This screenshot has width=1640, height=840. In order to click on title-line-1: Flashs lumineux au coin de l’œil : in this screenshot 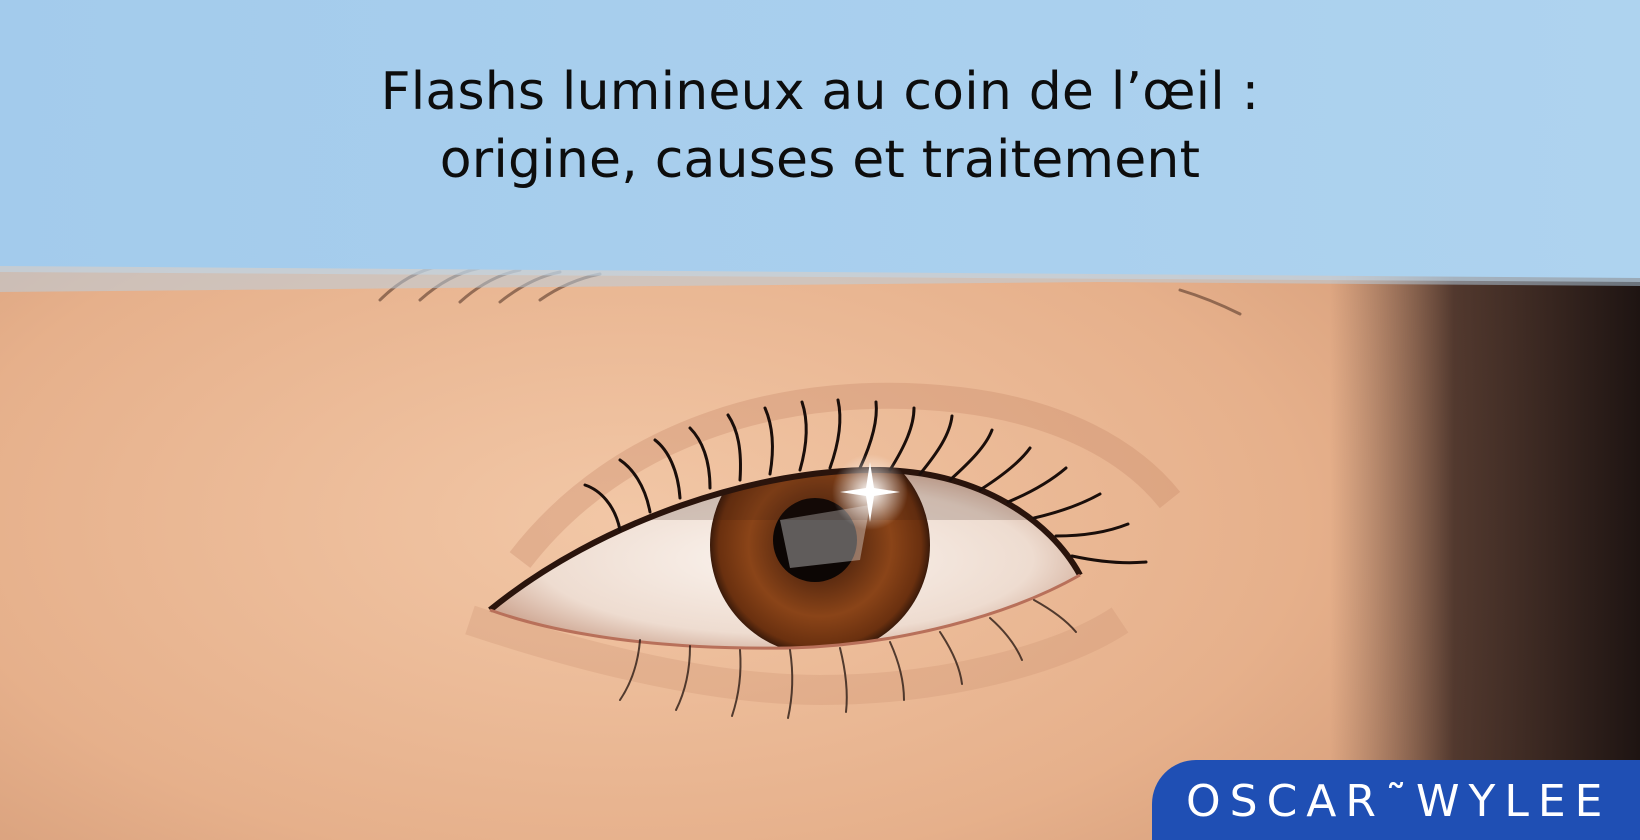, I will do `click(820, 92)`.